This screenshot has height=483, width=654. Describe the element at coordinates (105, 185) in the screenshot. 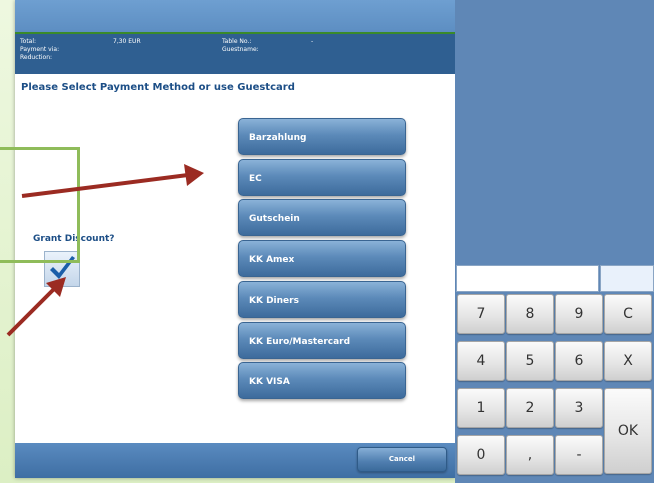

I see `annotation-arrow-to-buttons` at that location.